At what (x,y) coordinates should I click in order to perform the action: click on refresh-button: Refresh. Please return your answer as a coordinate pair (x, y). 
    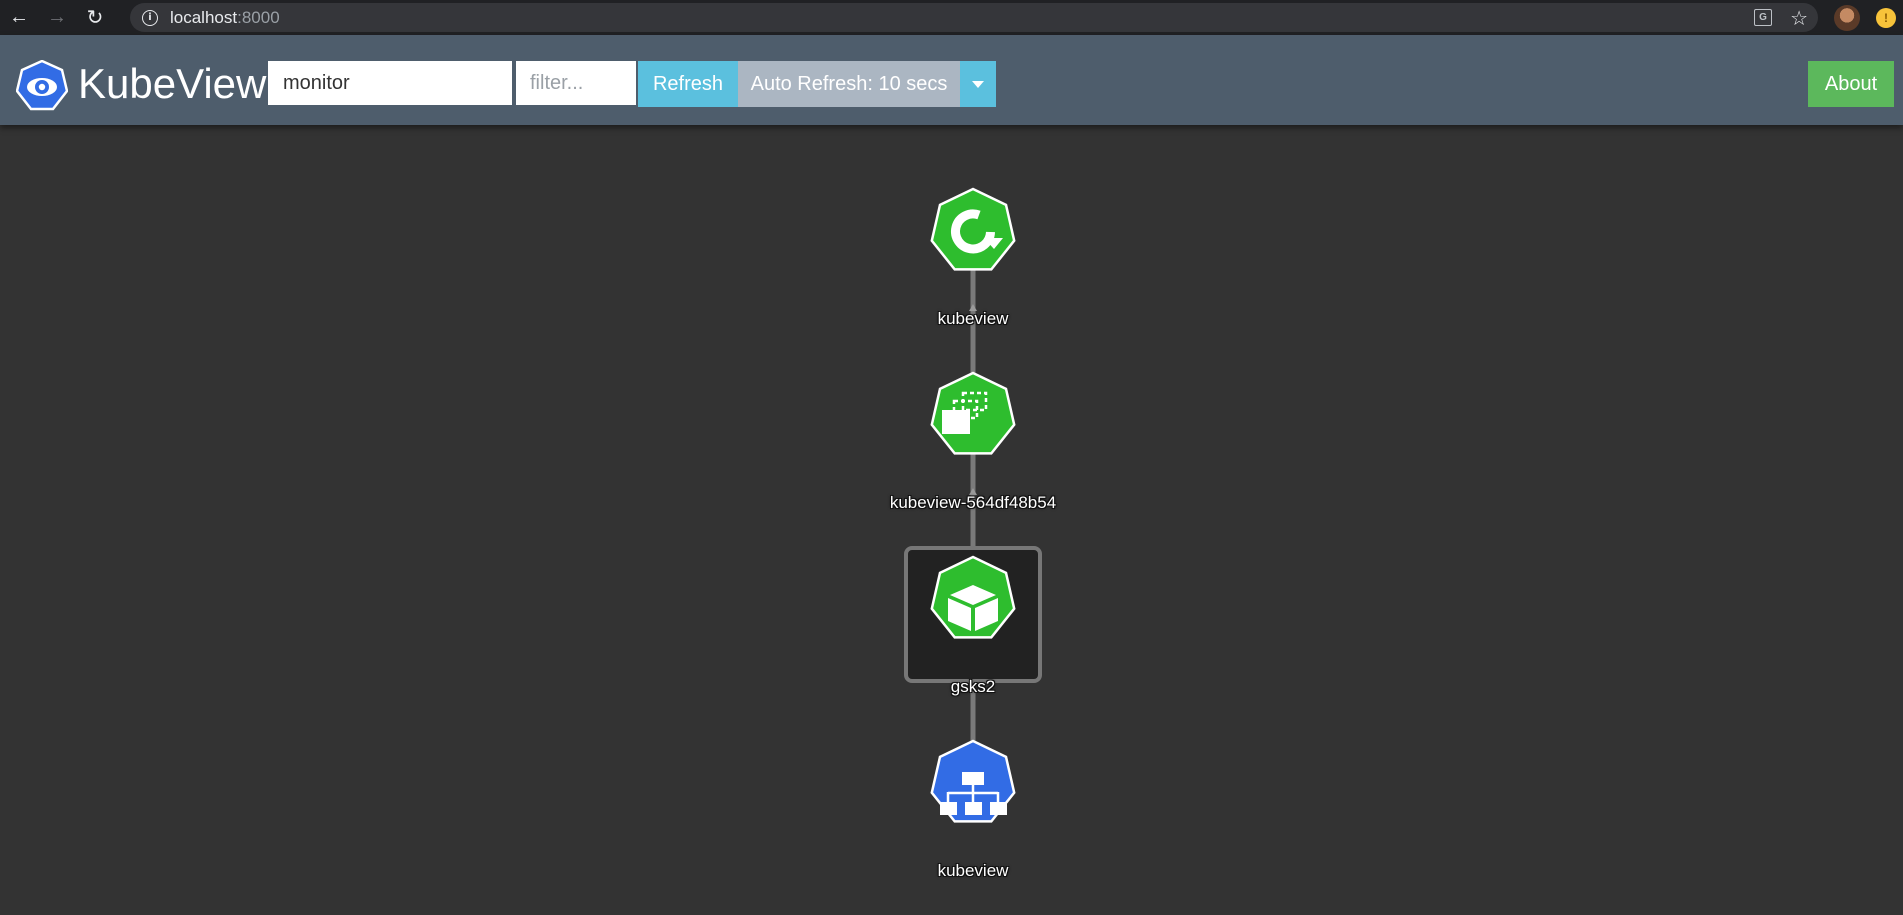
    Looking at the image, I should click on (688, 84).